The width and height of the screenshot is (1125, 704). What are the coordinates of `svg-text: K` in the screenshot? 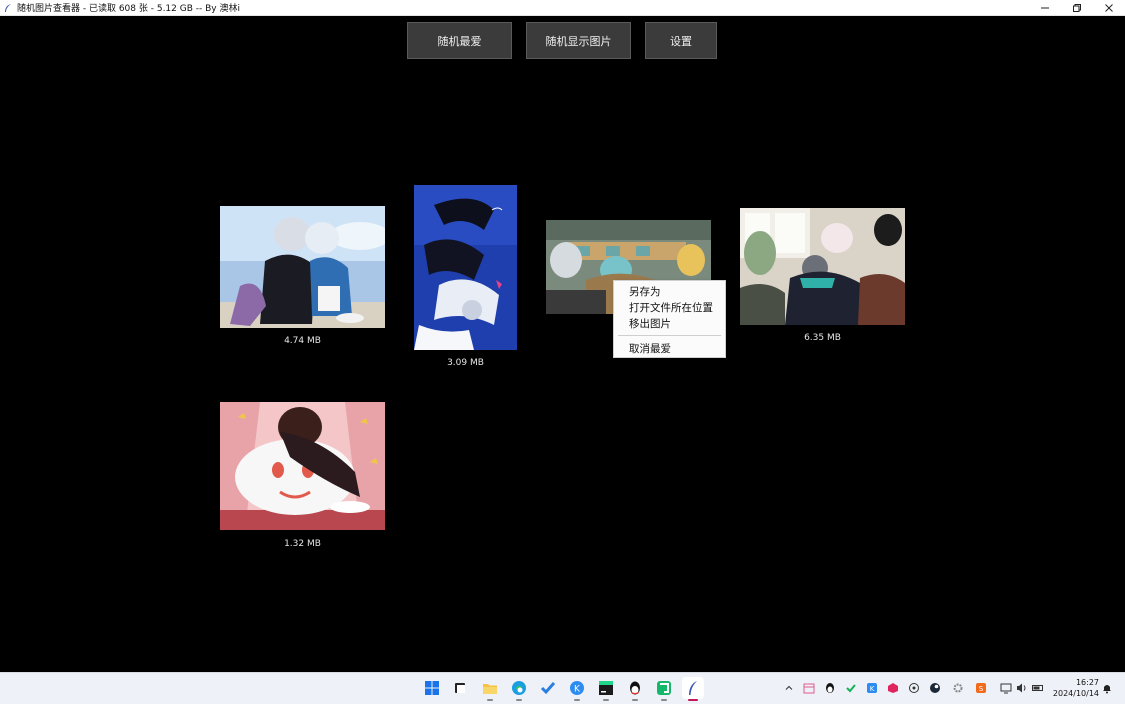 It's located at (872, 689).